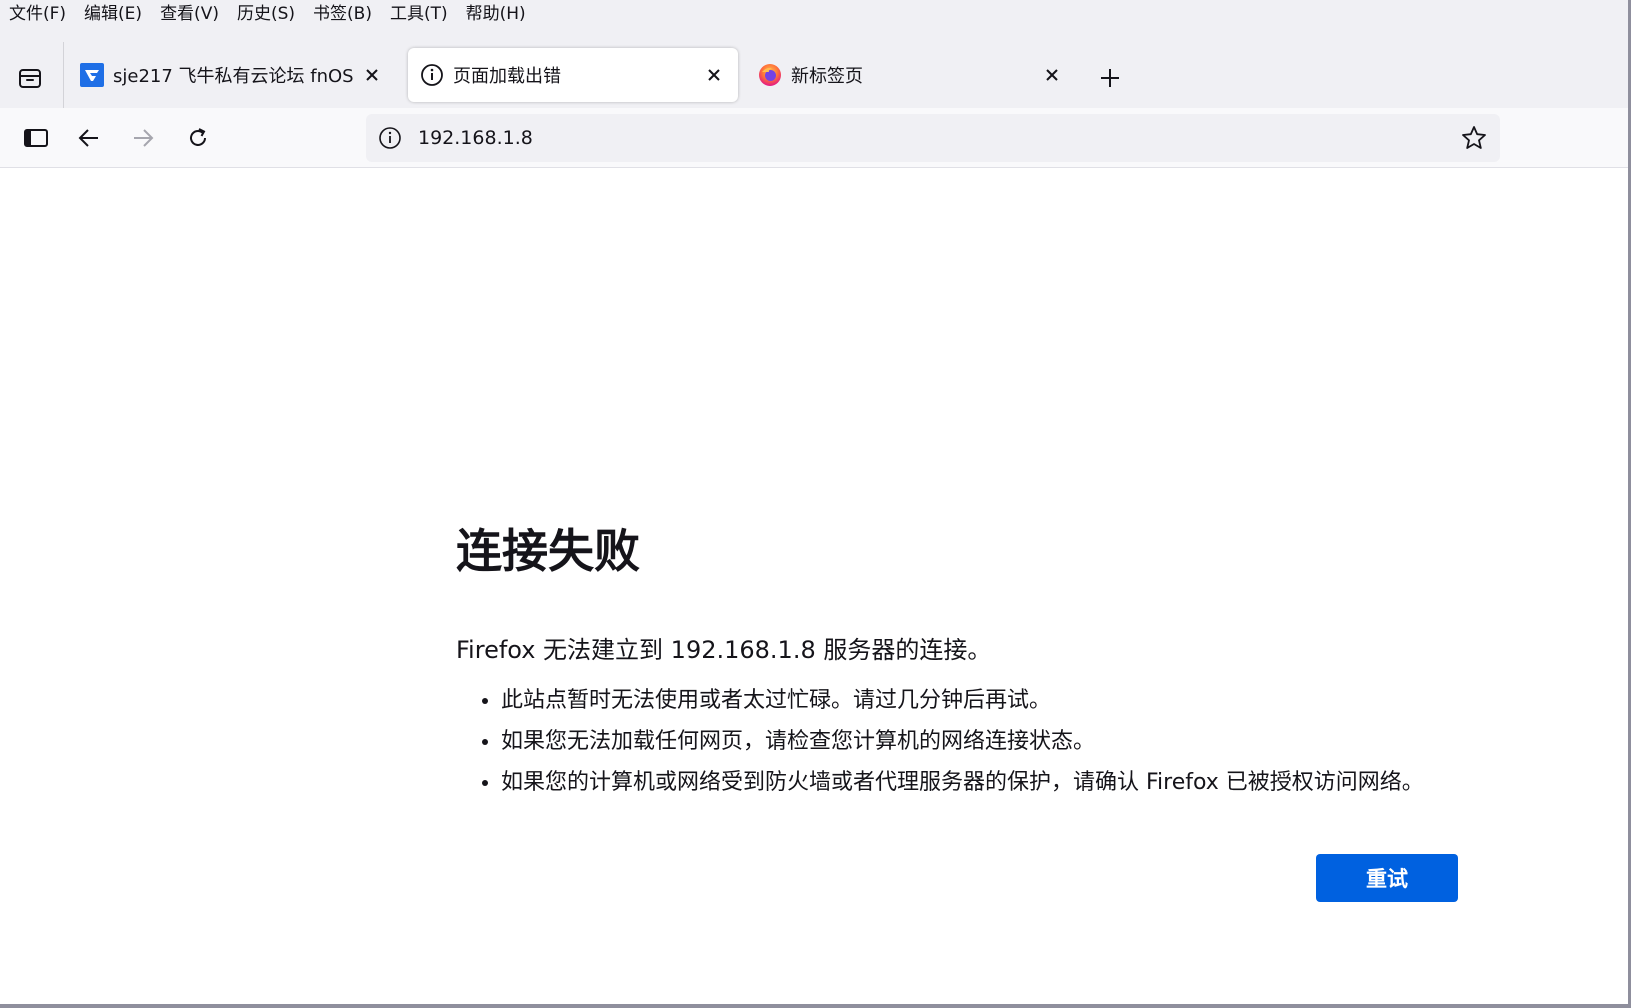 Image resolution: width=1631 pixels, height=1008 pixels. I want to click on firefox-icon, so click(770, 75).